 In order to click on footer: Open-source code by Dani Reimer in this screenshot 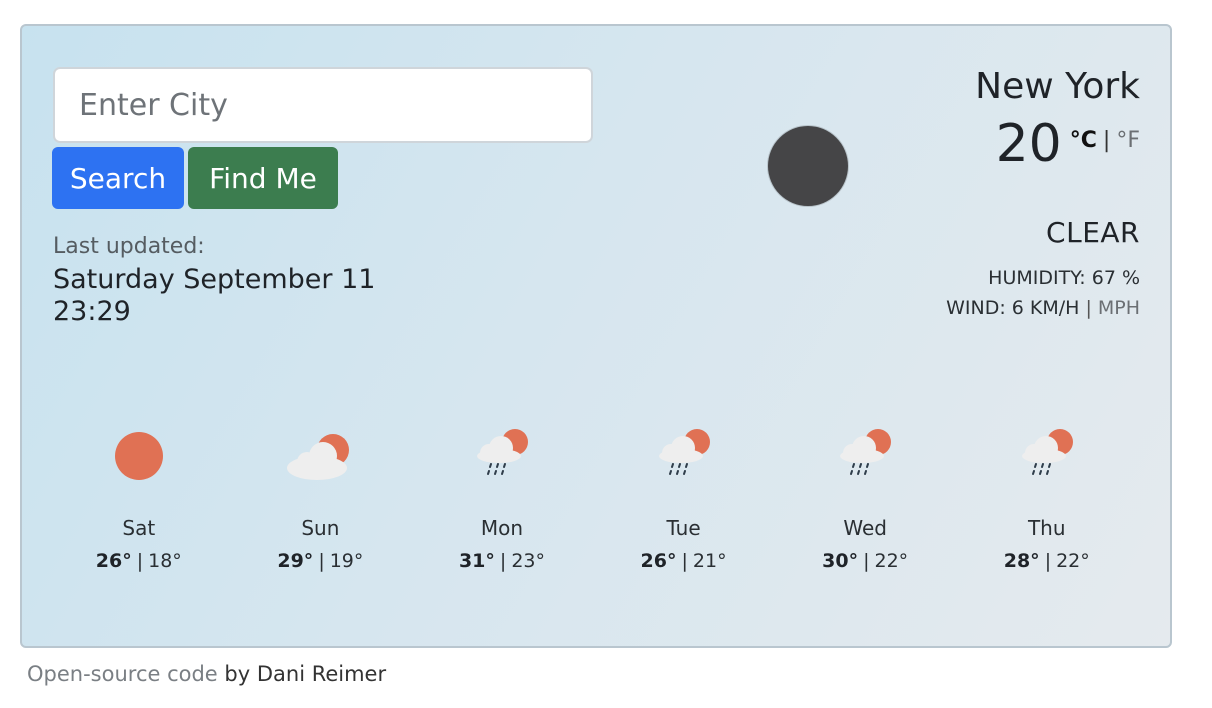, I will do `click(206, 674)`.